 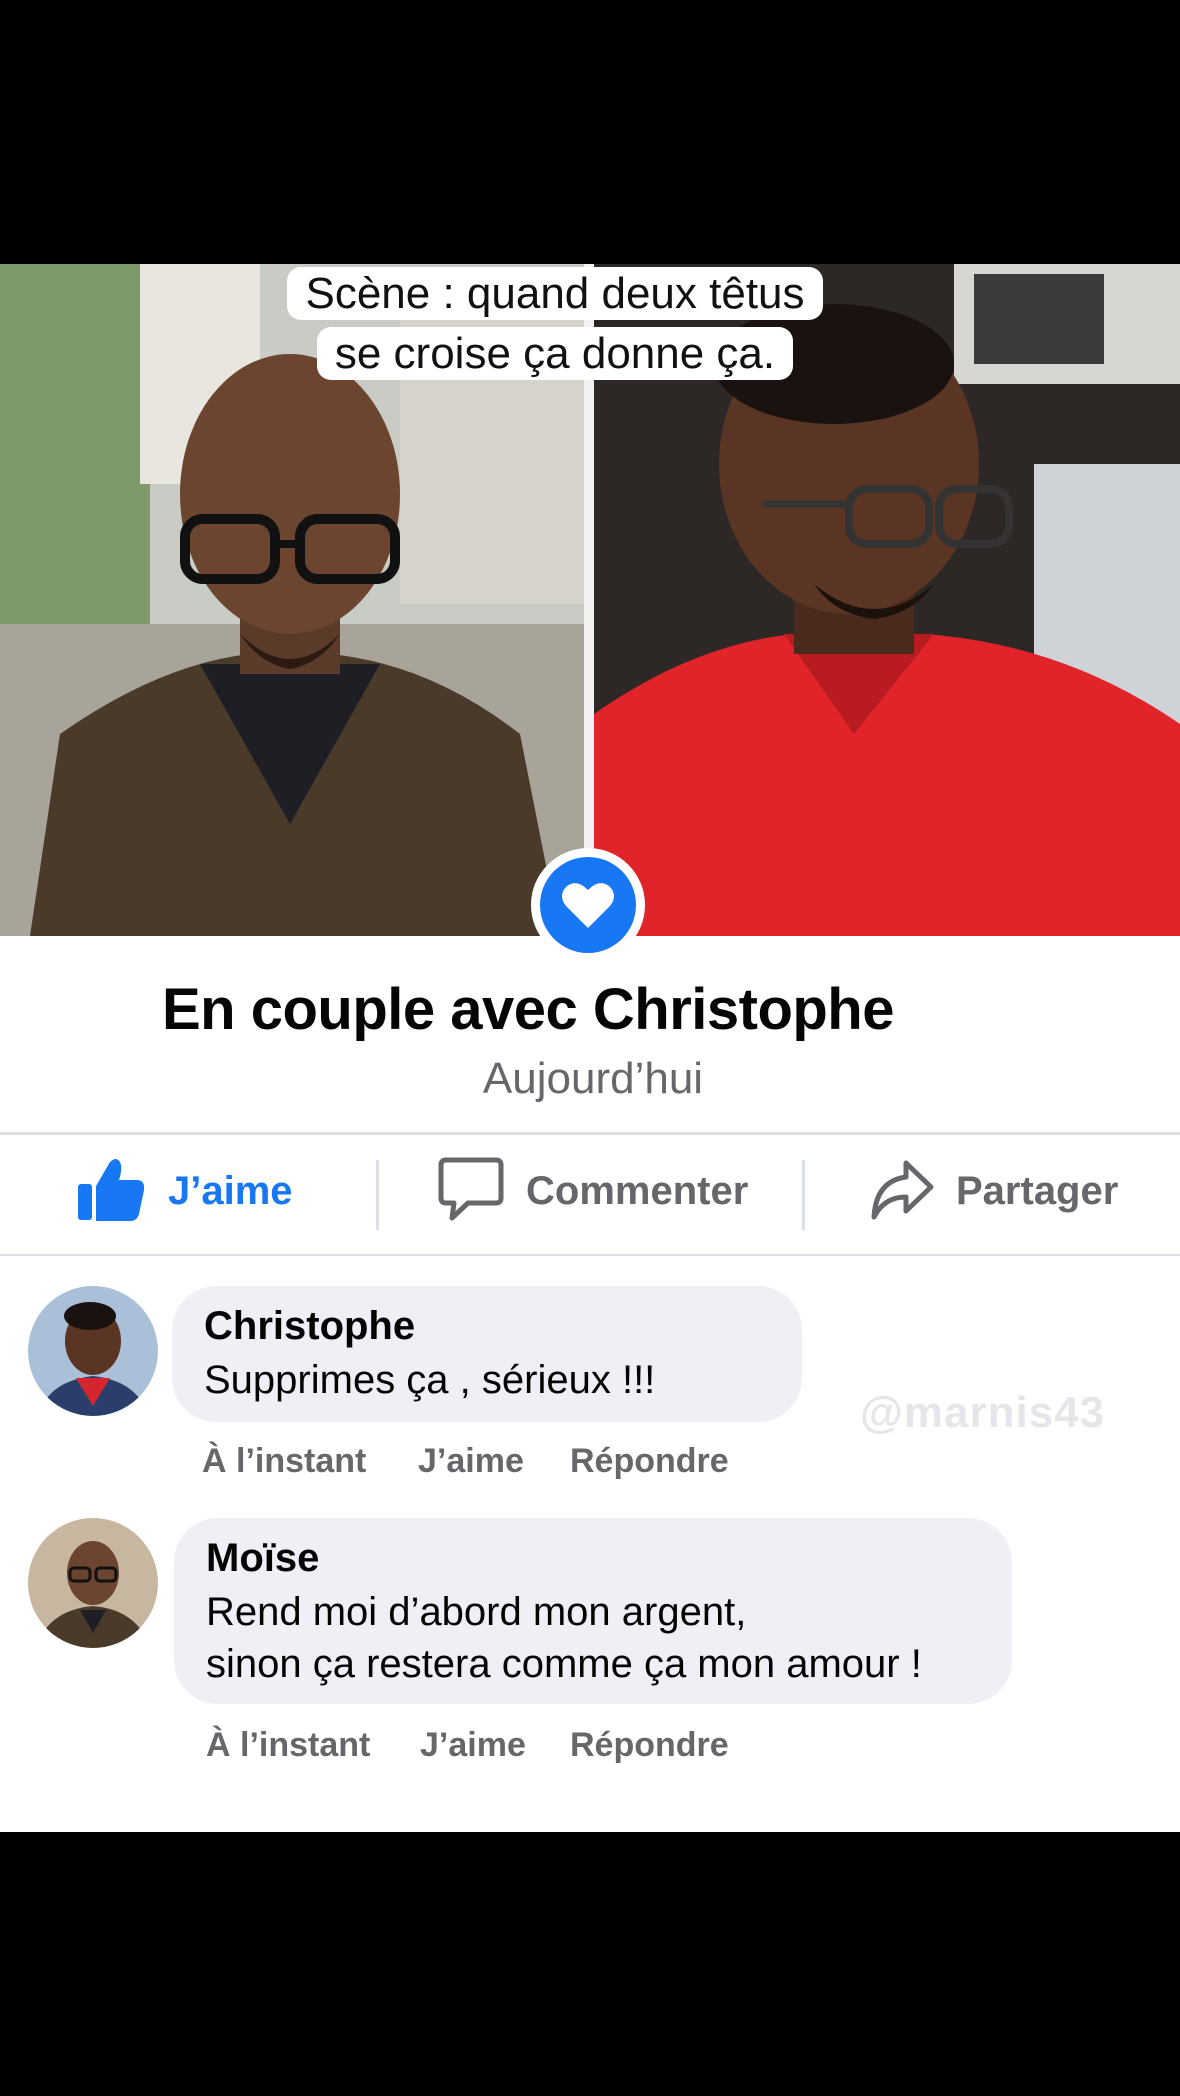 What do you see at coordinates (555, 293) in the screenshot?
I see `caption-line-1: Scène : quand deux têtus` at bounding box center [555, 293].